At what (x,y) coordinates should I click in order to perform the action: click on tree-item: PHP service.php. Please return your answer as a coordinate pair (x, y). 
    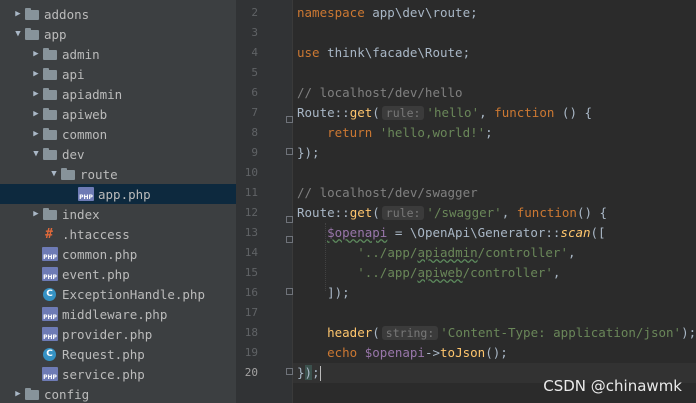
    Looking at the image, I should click on (118, 374).